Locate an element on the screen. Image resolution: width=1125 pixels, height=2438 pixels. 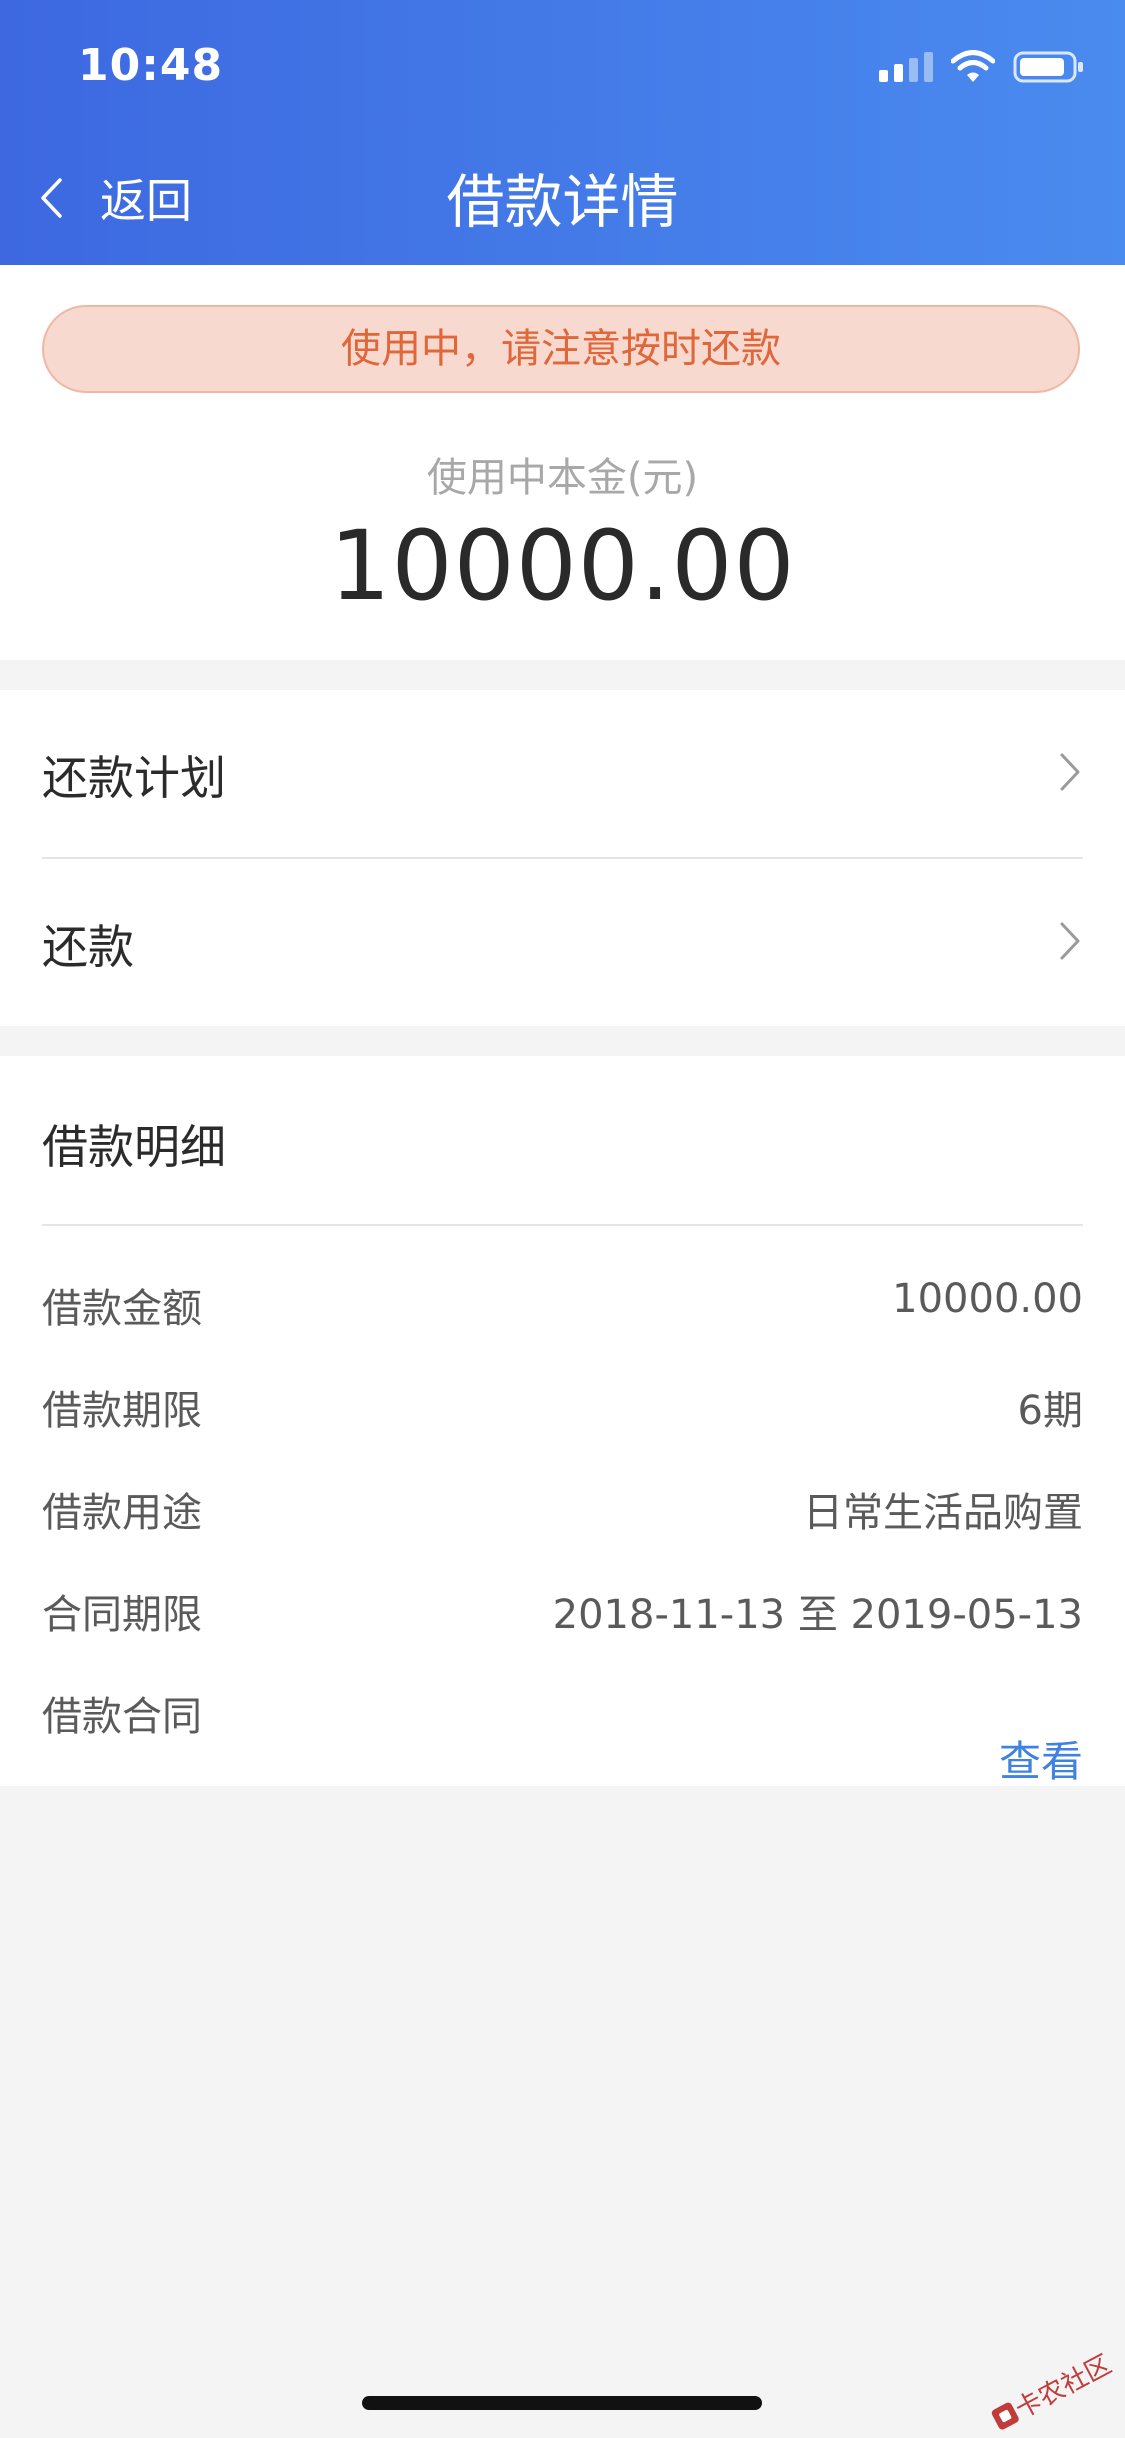
detail-value: 日常生活品购置 is located at coordinates (943, 1513).